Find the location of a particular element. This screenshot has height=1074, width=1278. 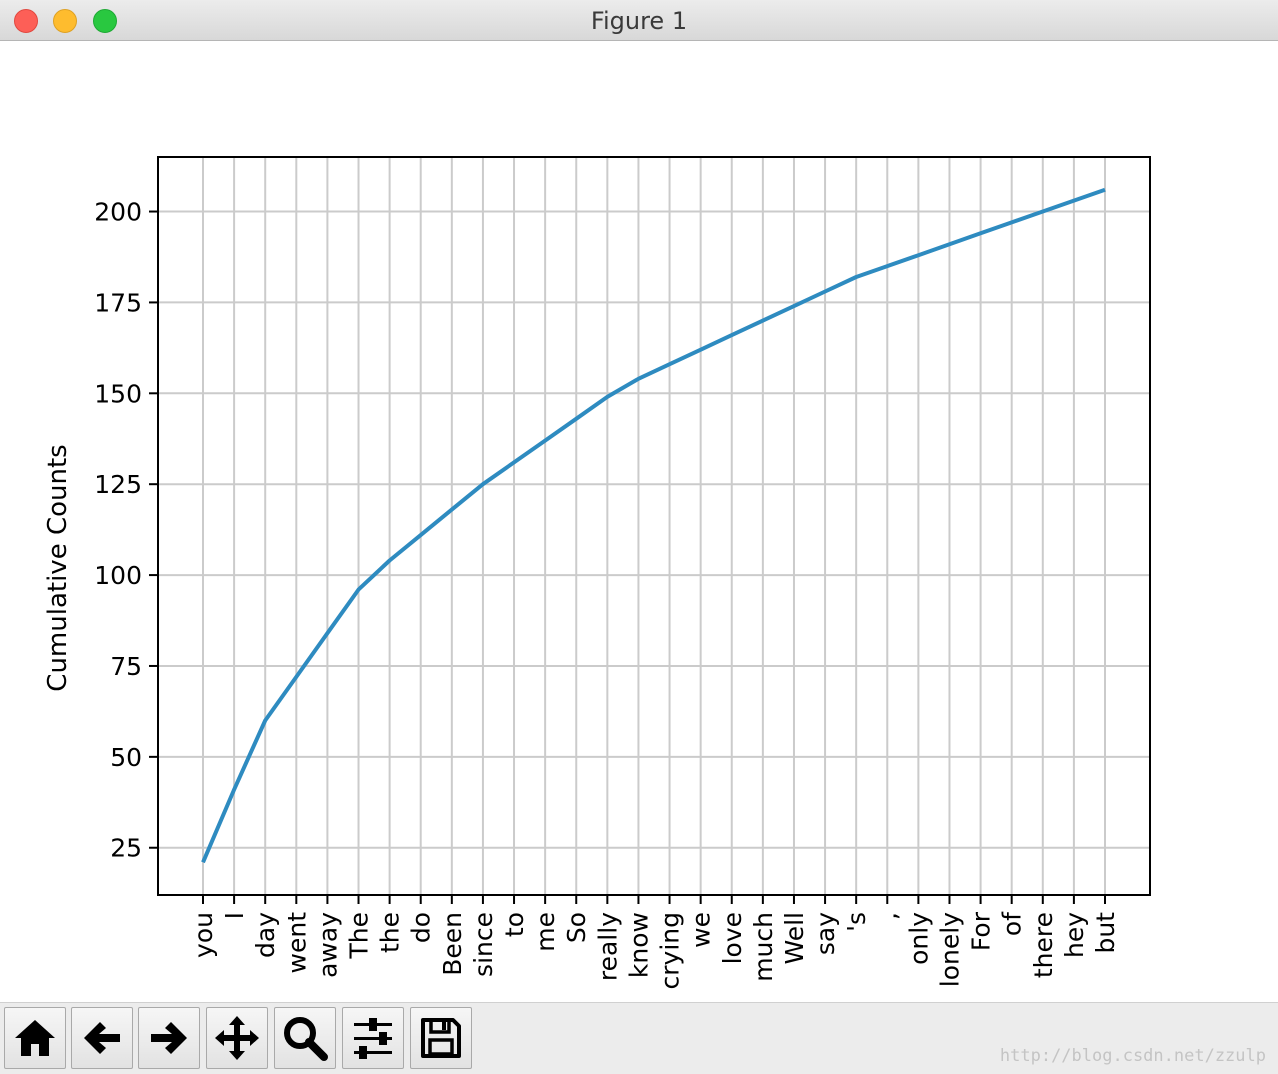

magnifier-icon is located at coordinates (306, 1039).